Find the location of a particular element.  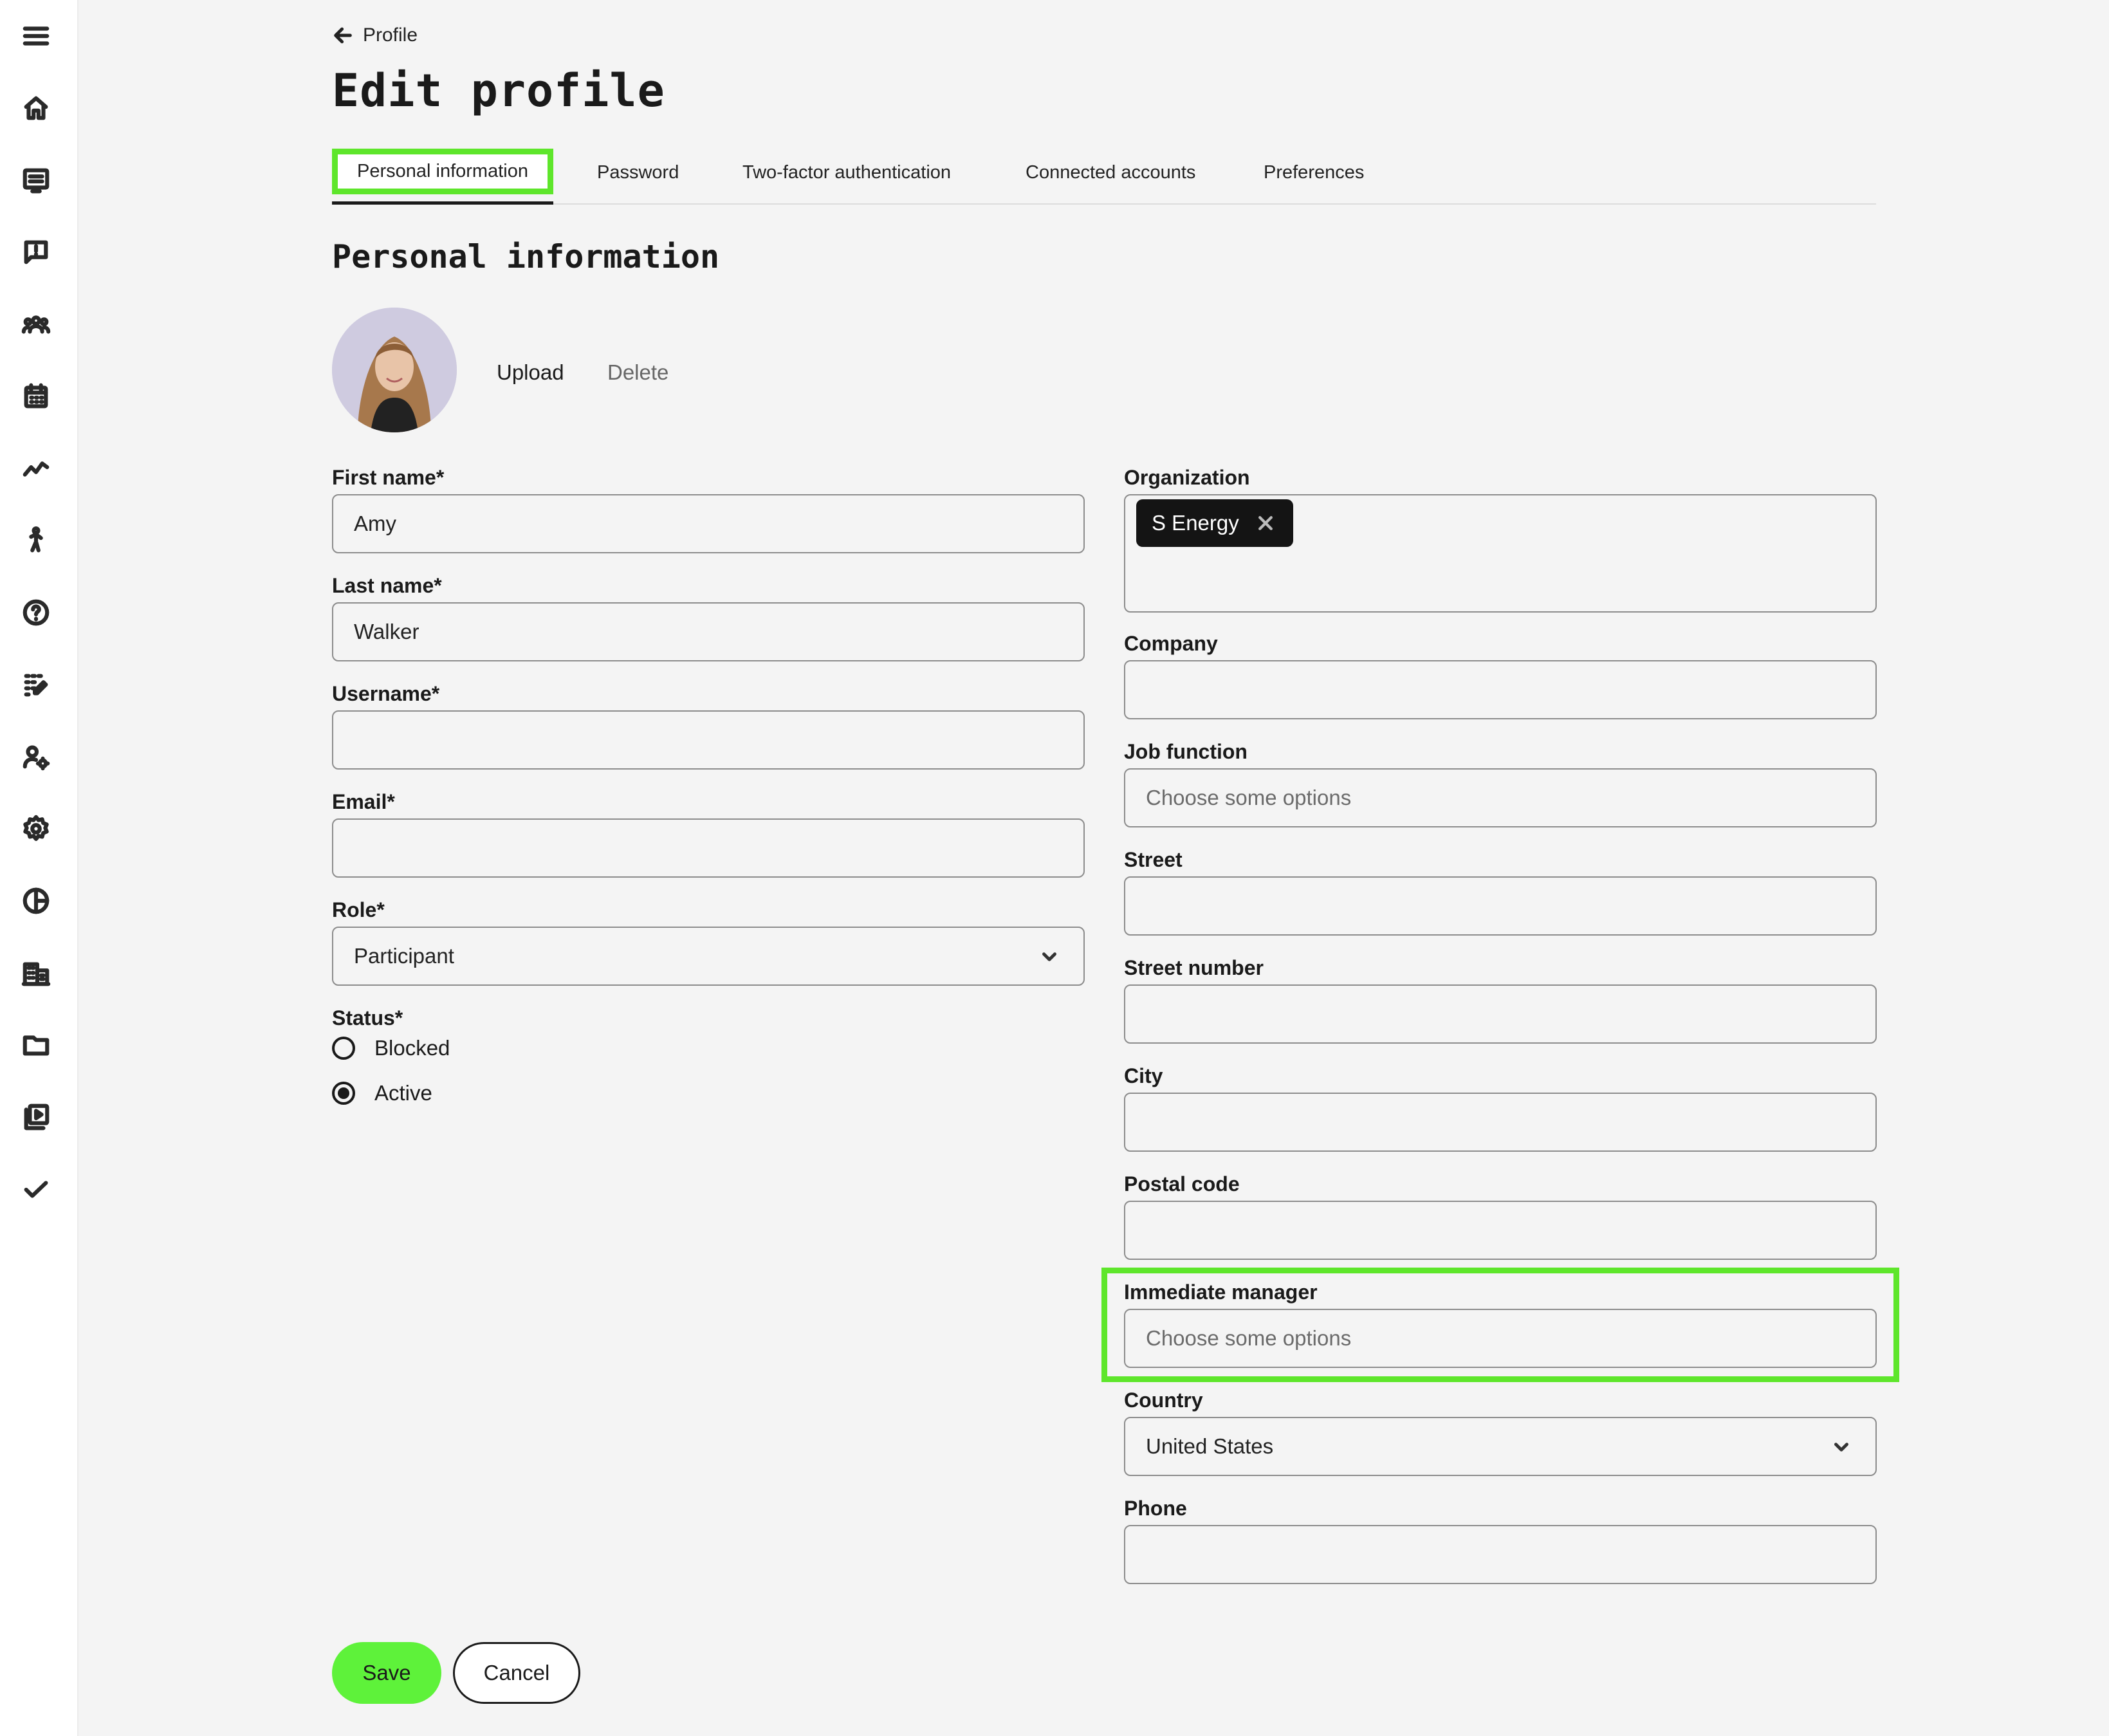

street-label: Street is located at coordinates (1153, 859).